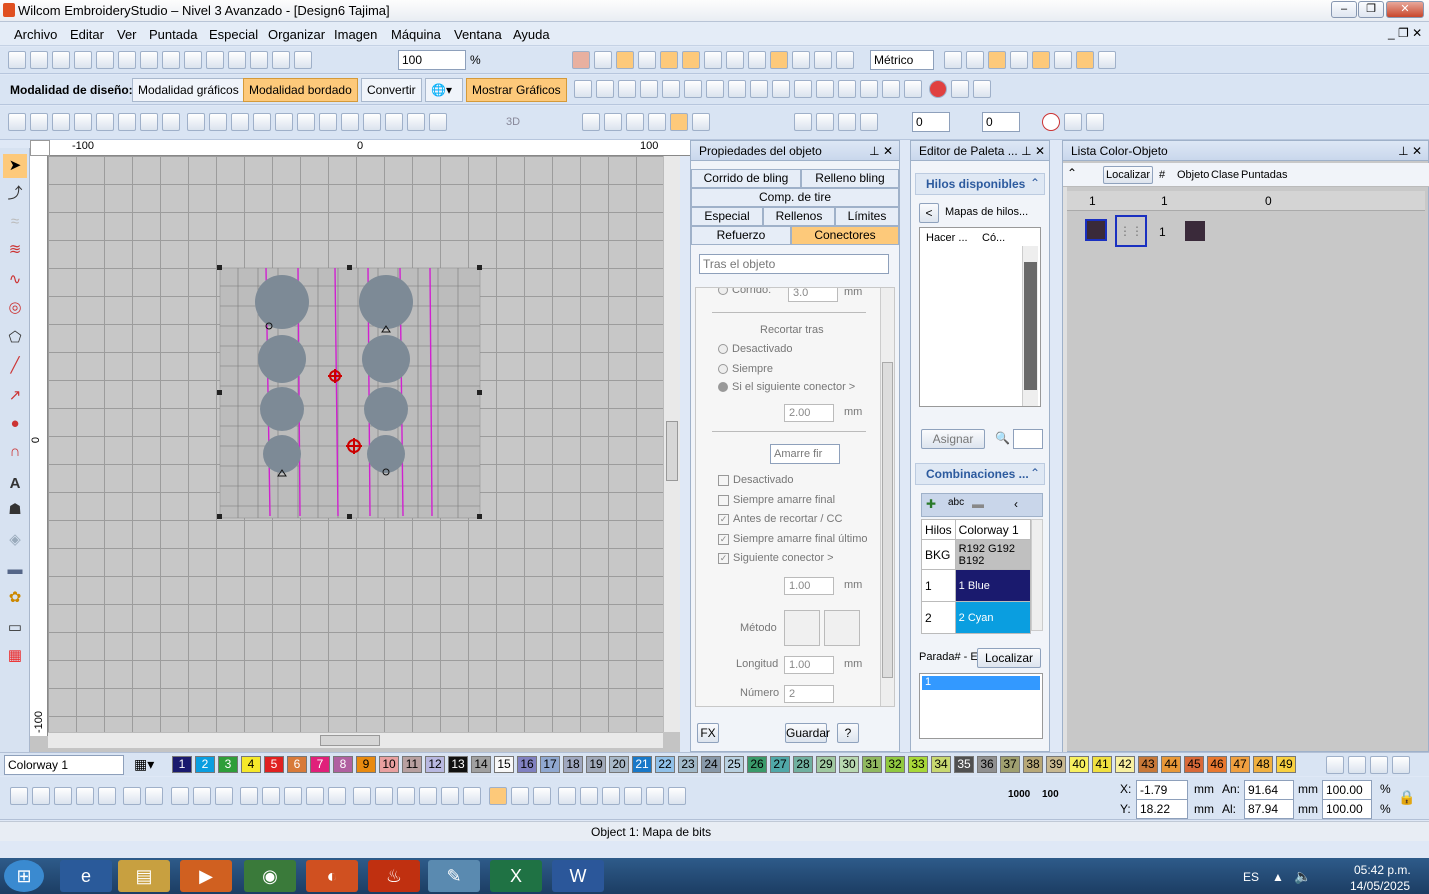 This screenshot has width=1429, height=894. What do you see at coordinates (649, 89) in the screenshot?
I see `lock-icon` at bounding box center [649, 89].